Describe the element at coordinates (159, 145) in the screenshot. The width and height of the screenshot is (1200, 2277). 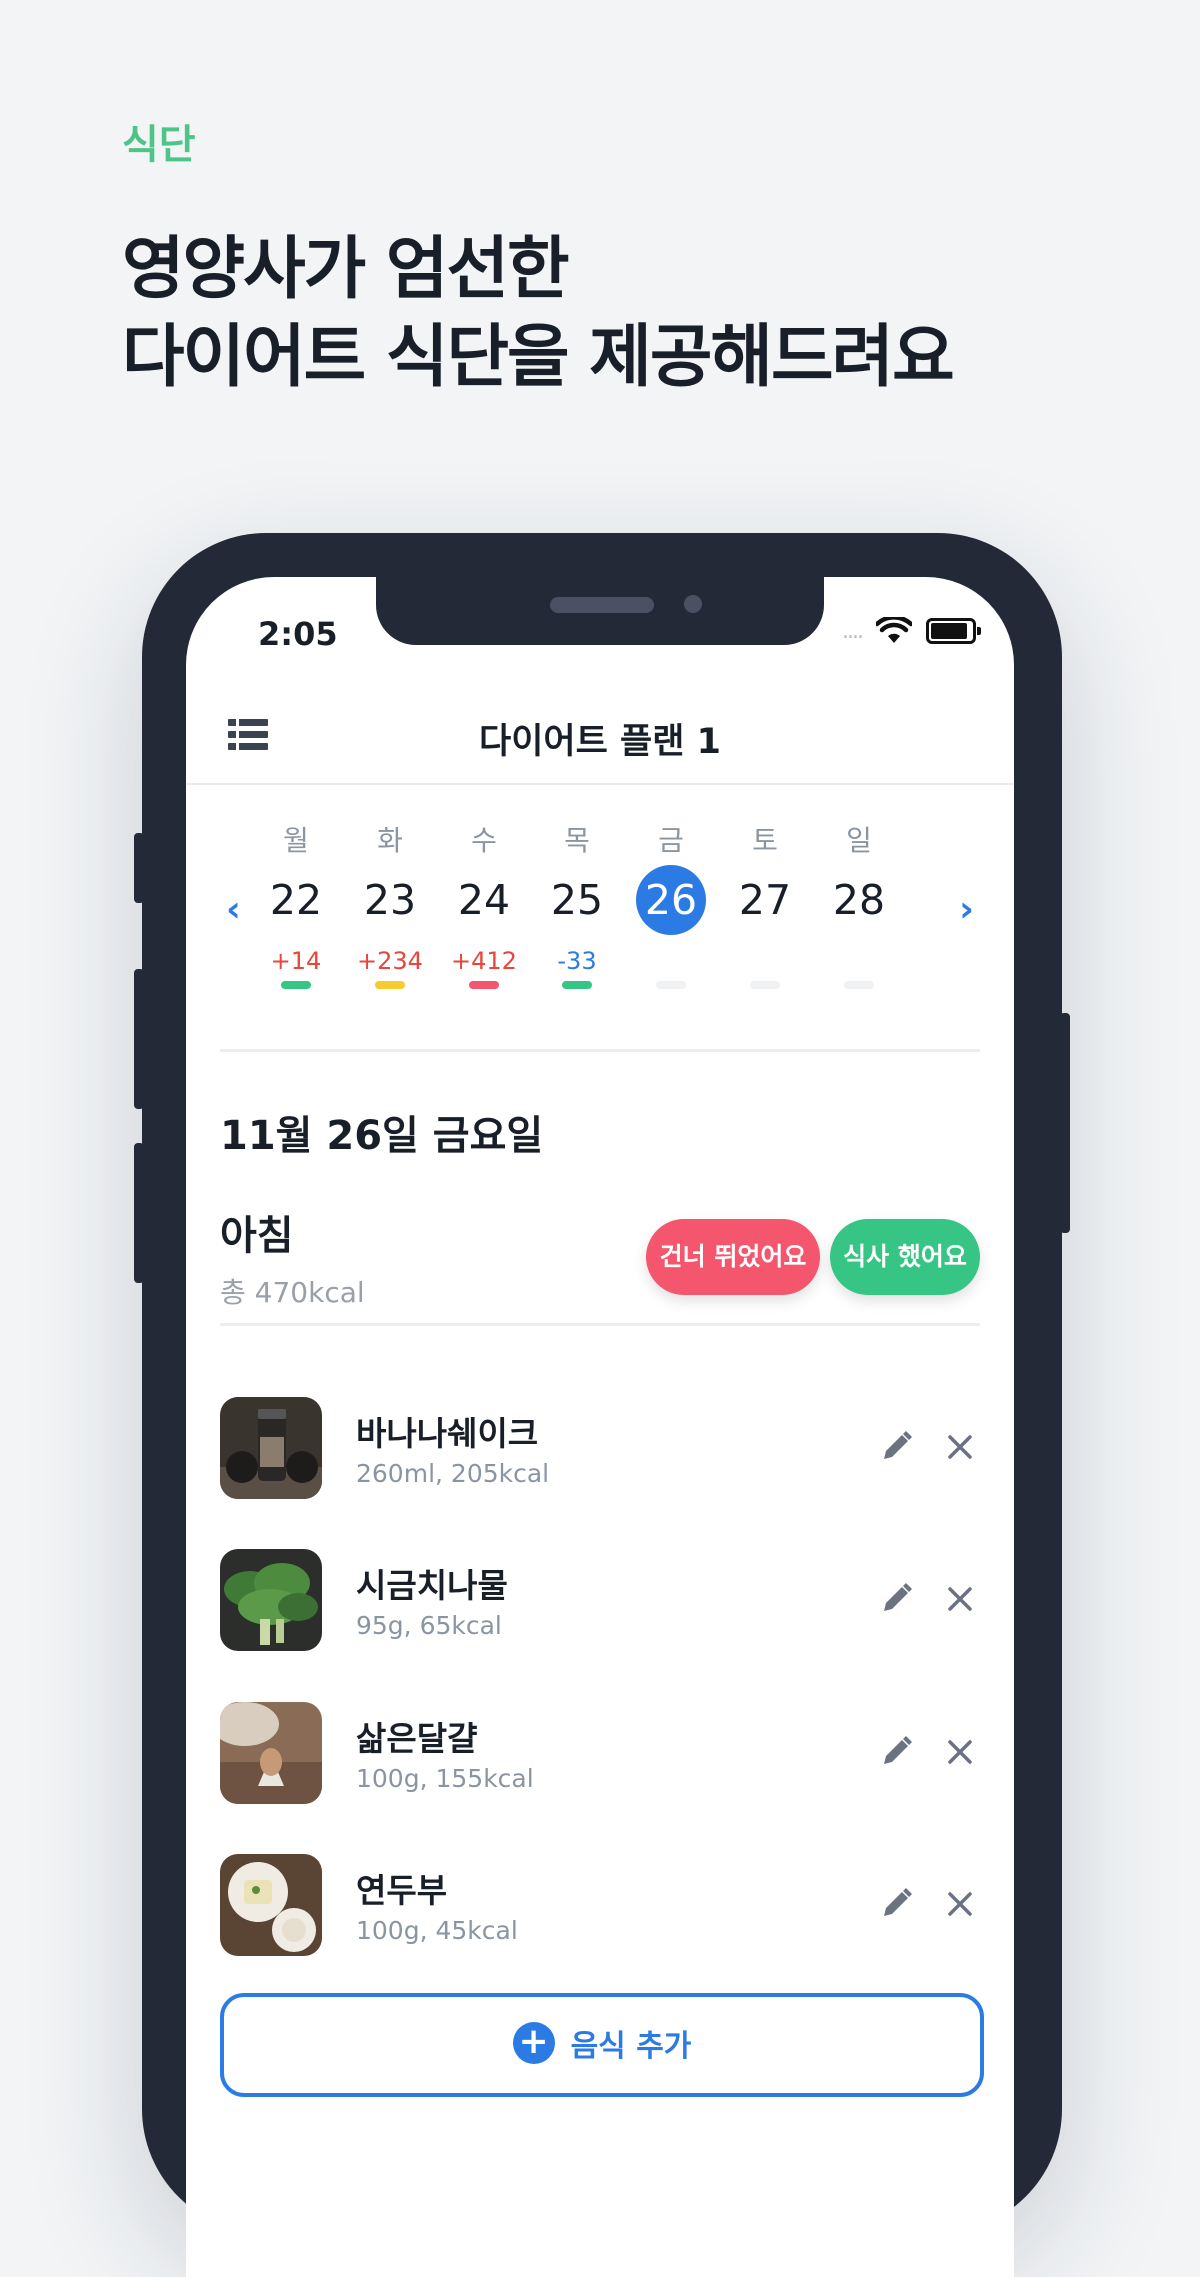
I see `category-label: 식단` at that location.